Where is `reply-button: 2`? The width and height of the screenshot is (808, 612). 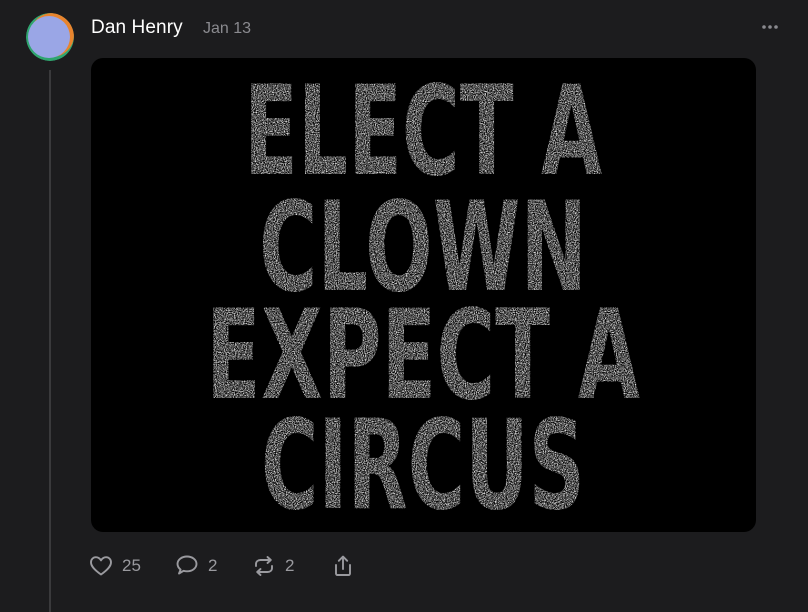
reply-button: 2 is located at coordinates (195, 566).